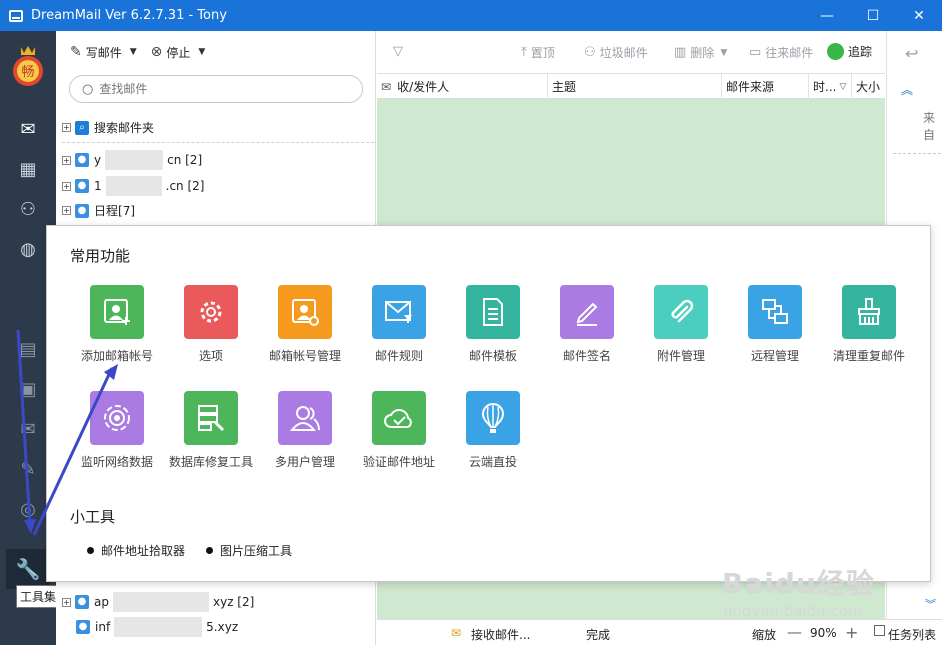 The height and width of the screenshot is (645, 942). I want to click on tile-signature: 邮件签名, so click(587, 335).